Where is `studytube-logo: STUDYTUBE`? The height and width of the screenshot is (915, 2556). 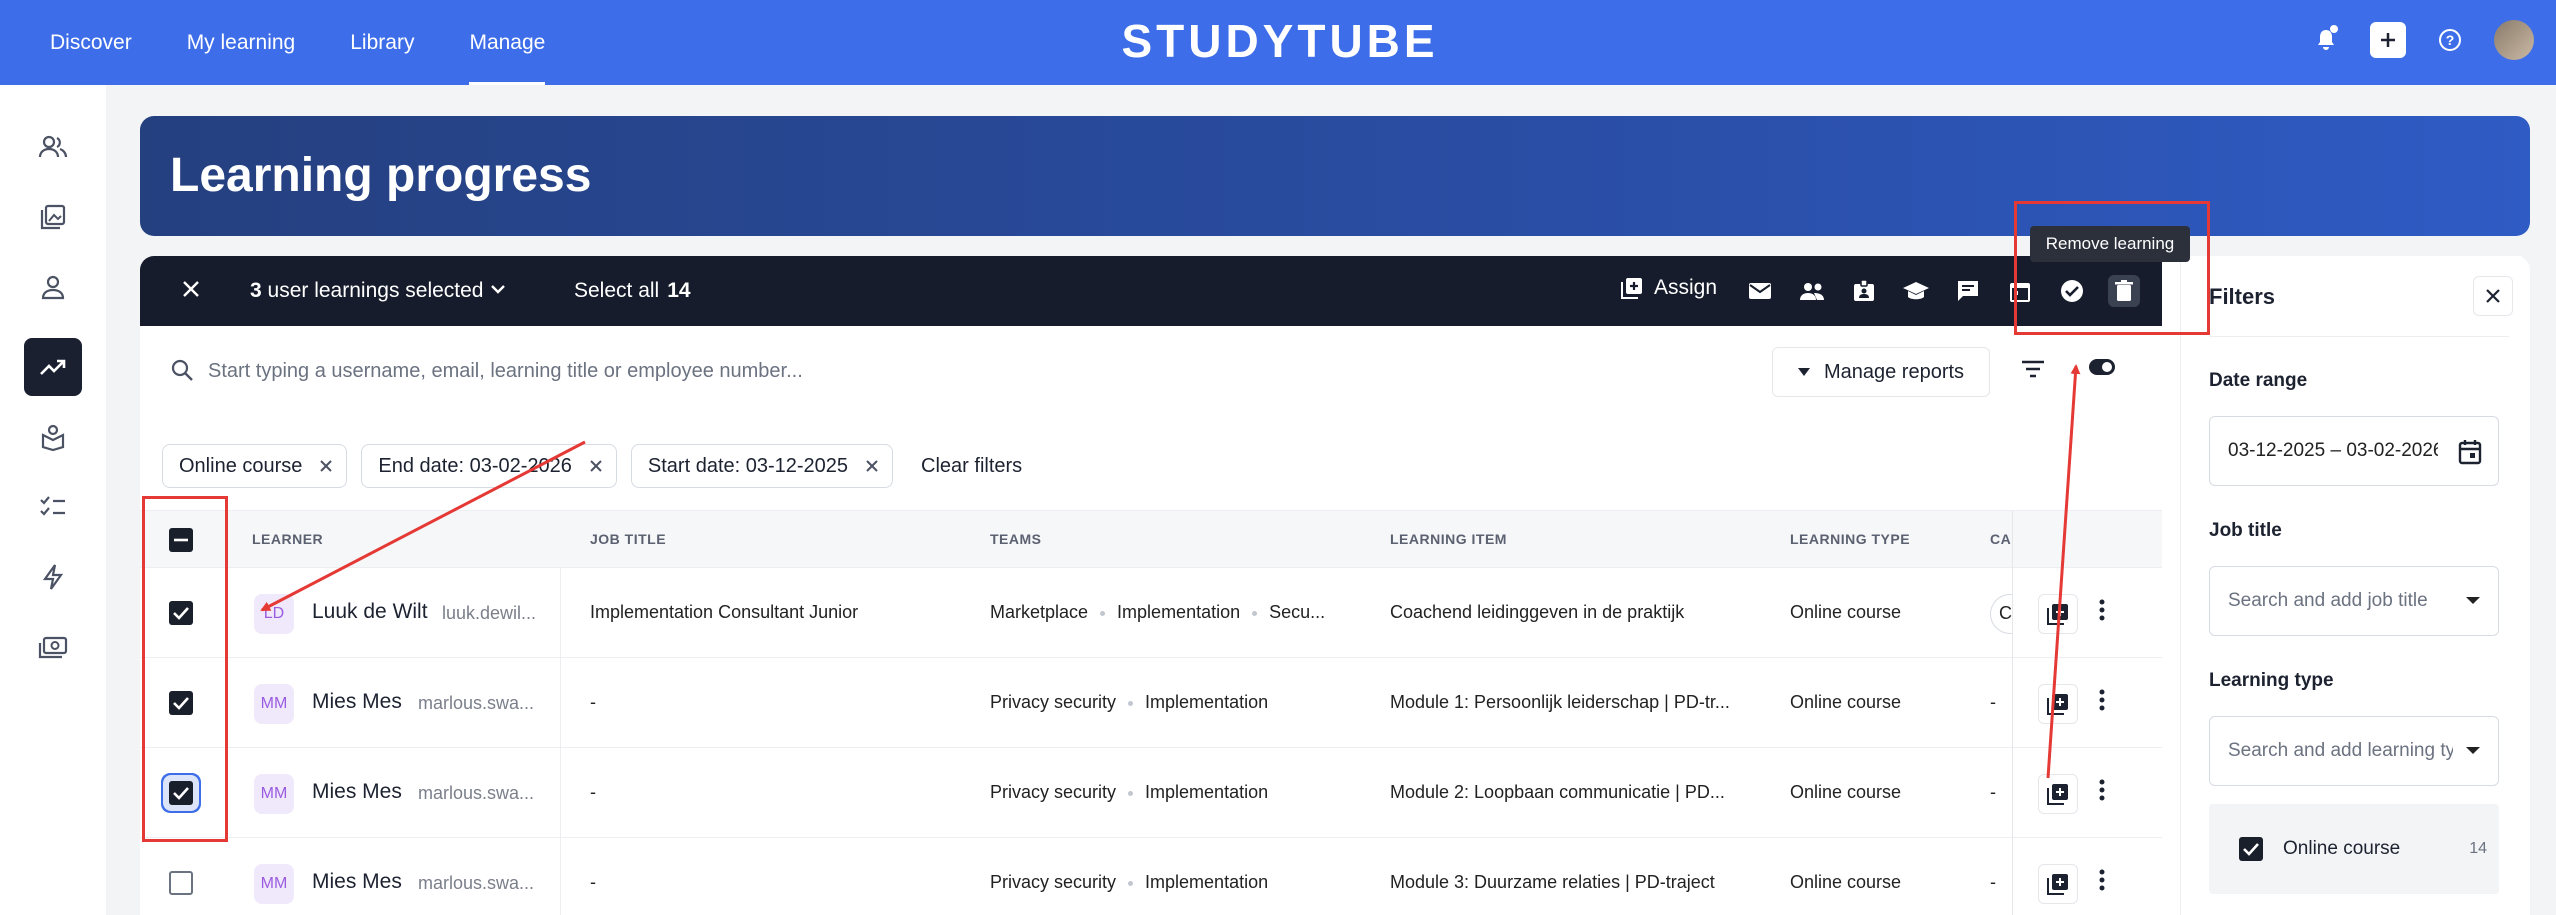 studytube-logo: STUDYTUBE is located at coordinates (1280, 41).